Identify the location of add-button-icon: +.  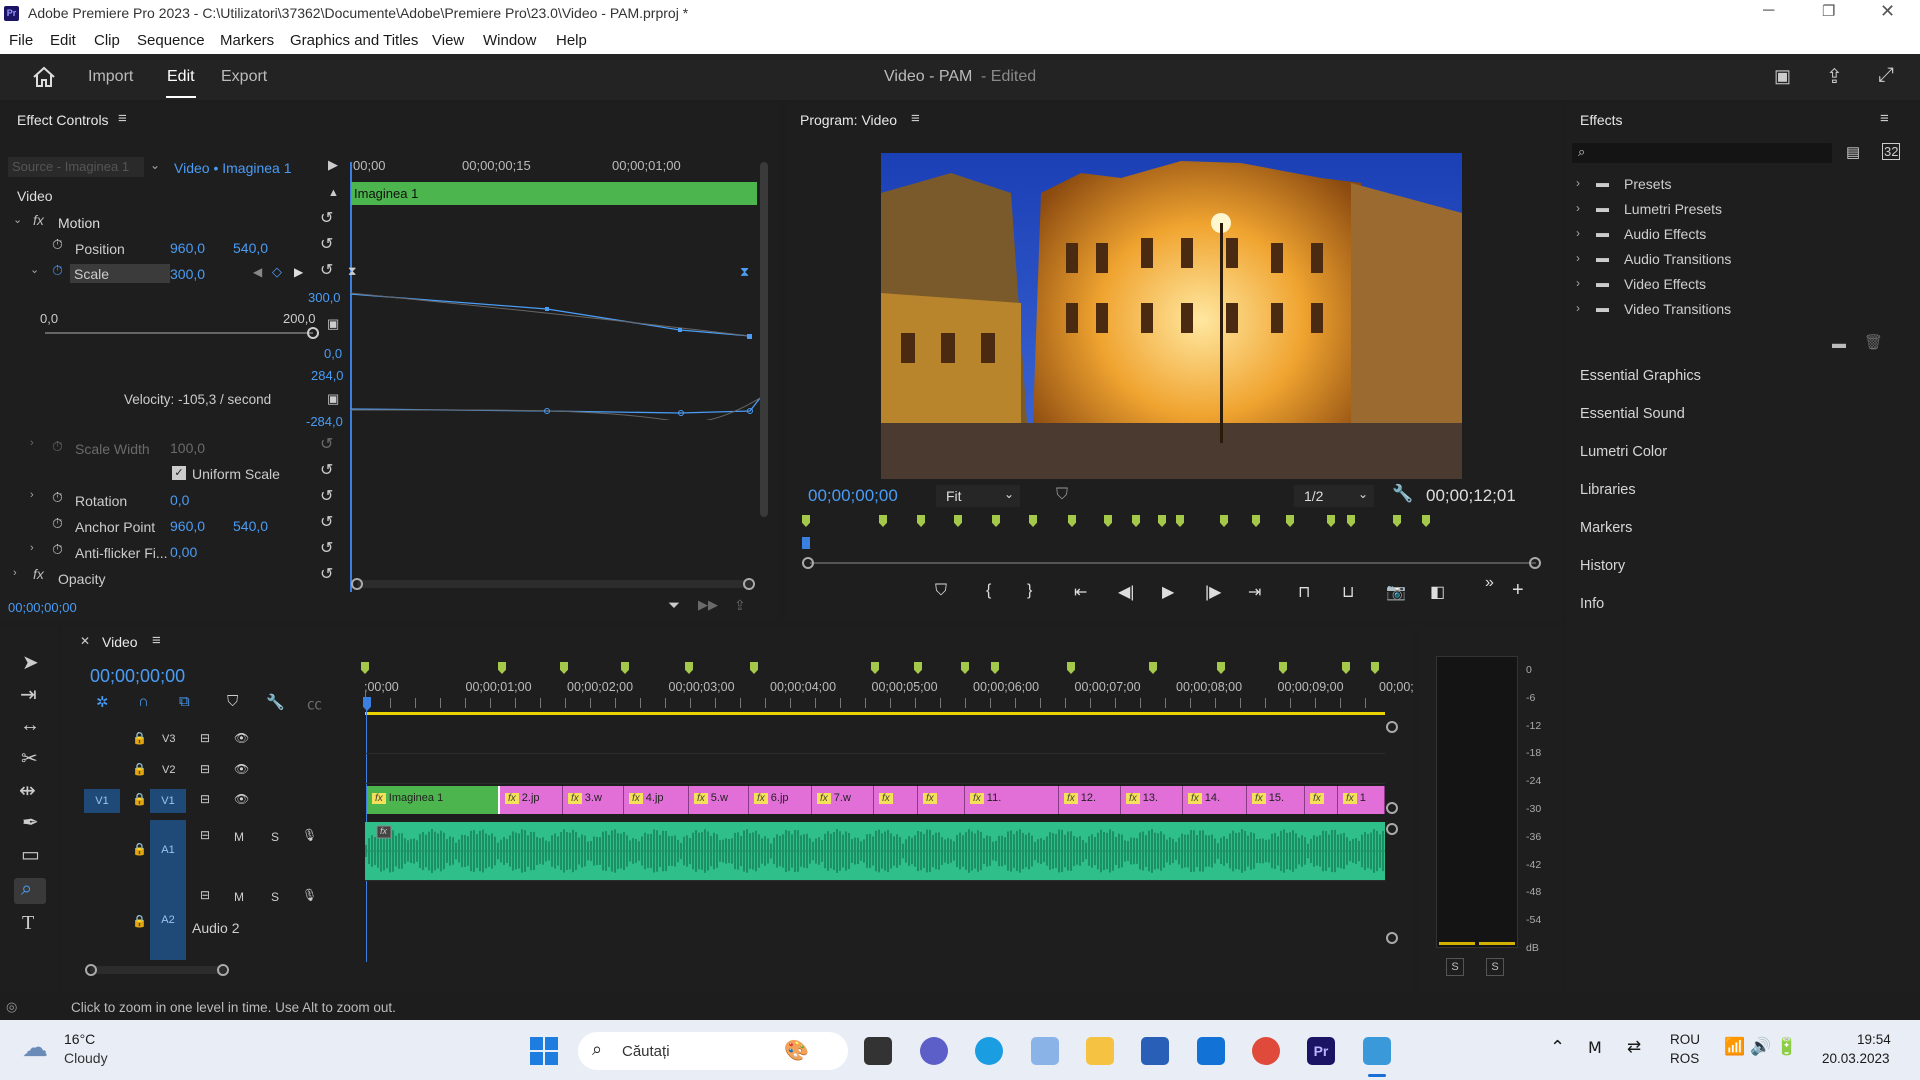
(1518, 590).